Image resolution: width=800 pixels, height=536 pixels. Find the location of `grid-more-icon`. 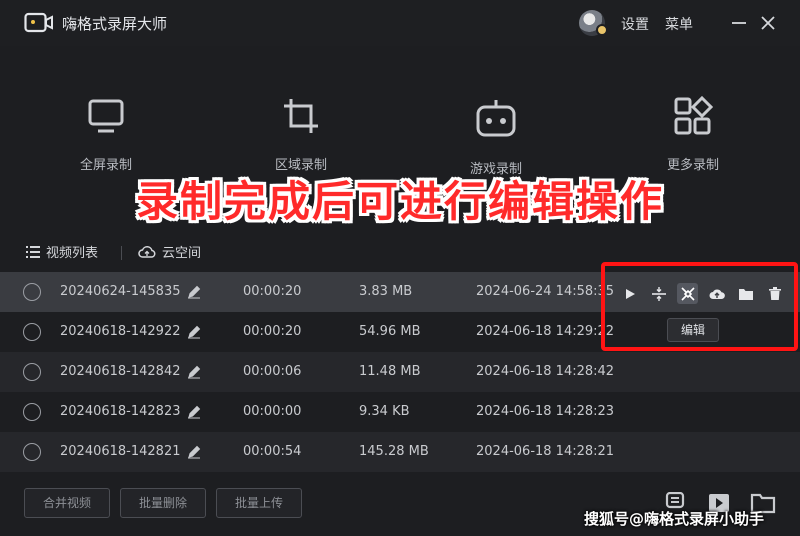

grid-more-icon is located at coordinates (693, 115).